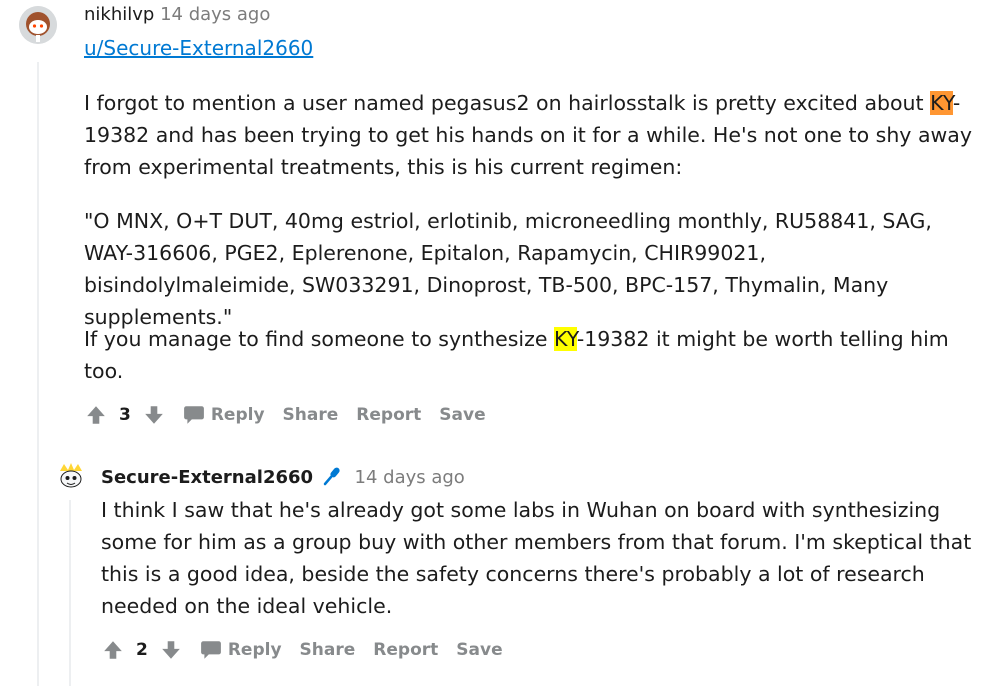 This screenshot has height=686, width=1000. What do you see at coordinates (198, 48) in the screenshot?
I see `user-mention-link: u/Secure-External2660` at bounding box center [198, 48].